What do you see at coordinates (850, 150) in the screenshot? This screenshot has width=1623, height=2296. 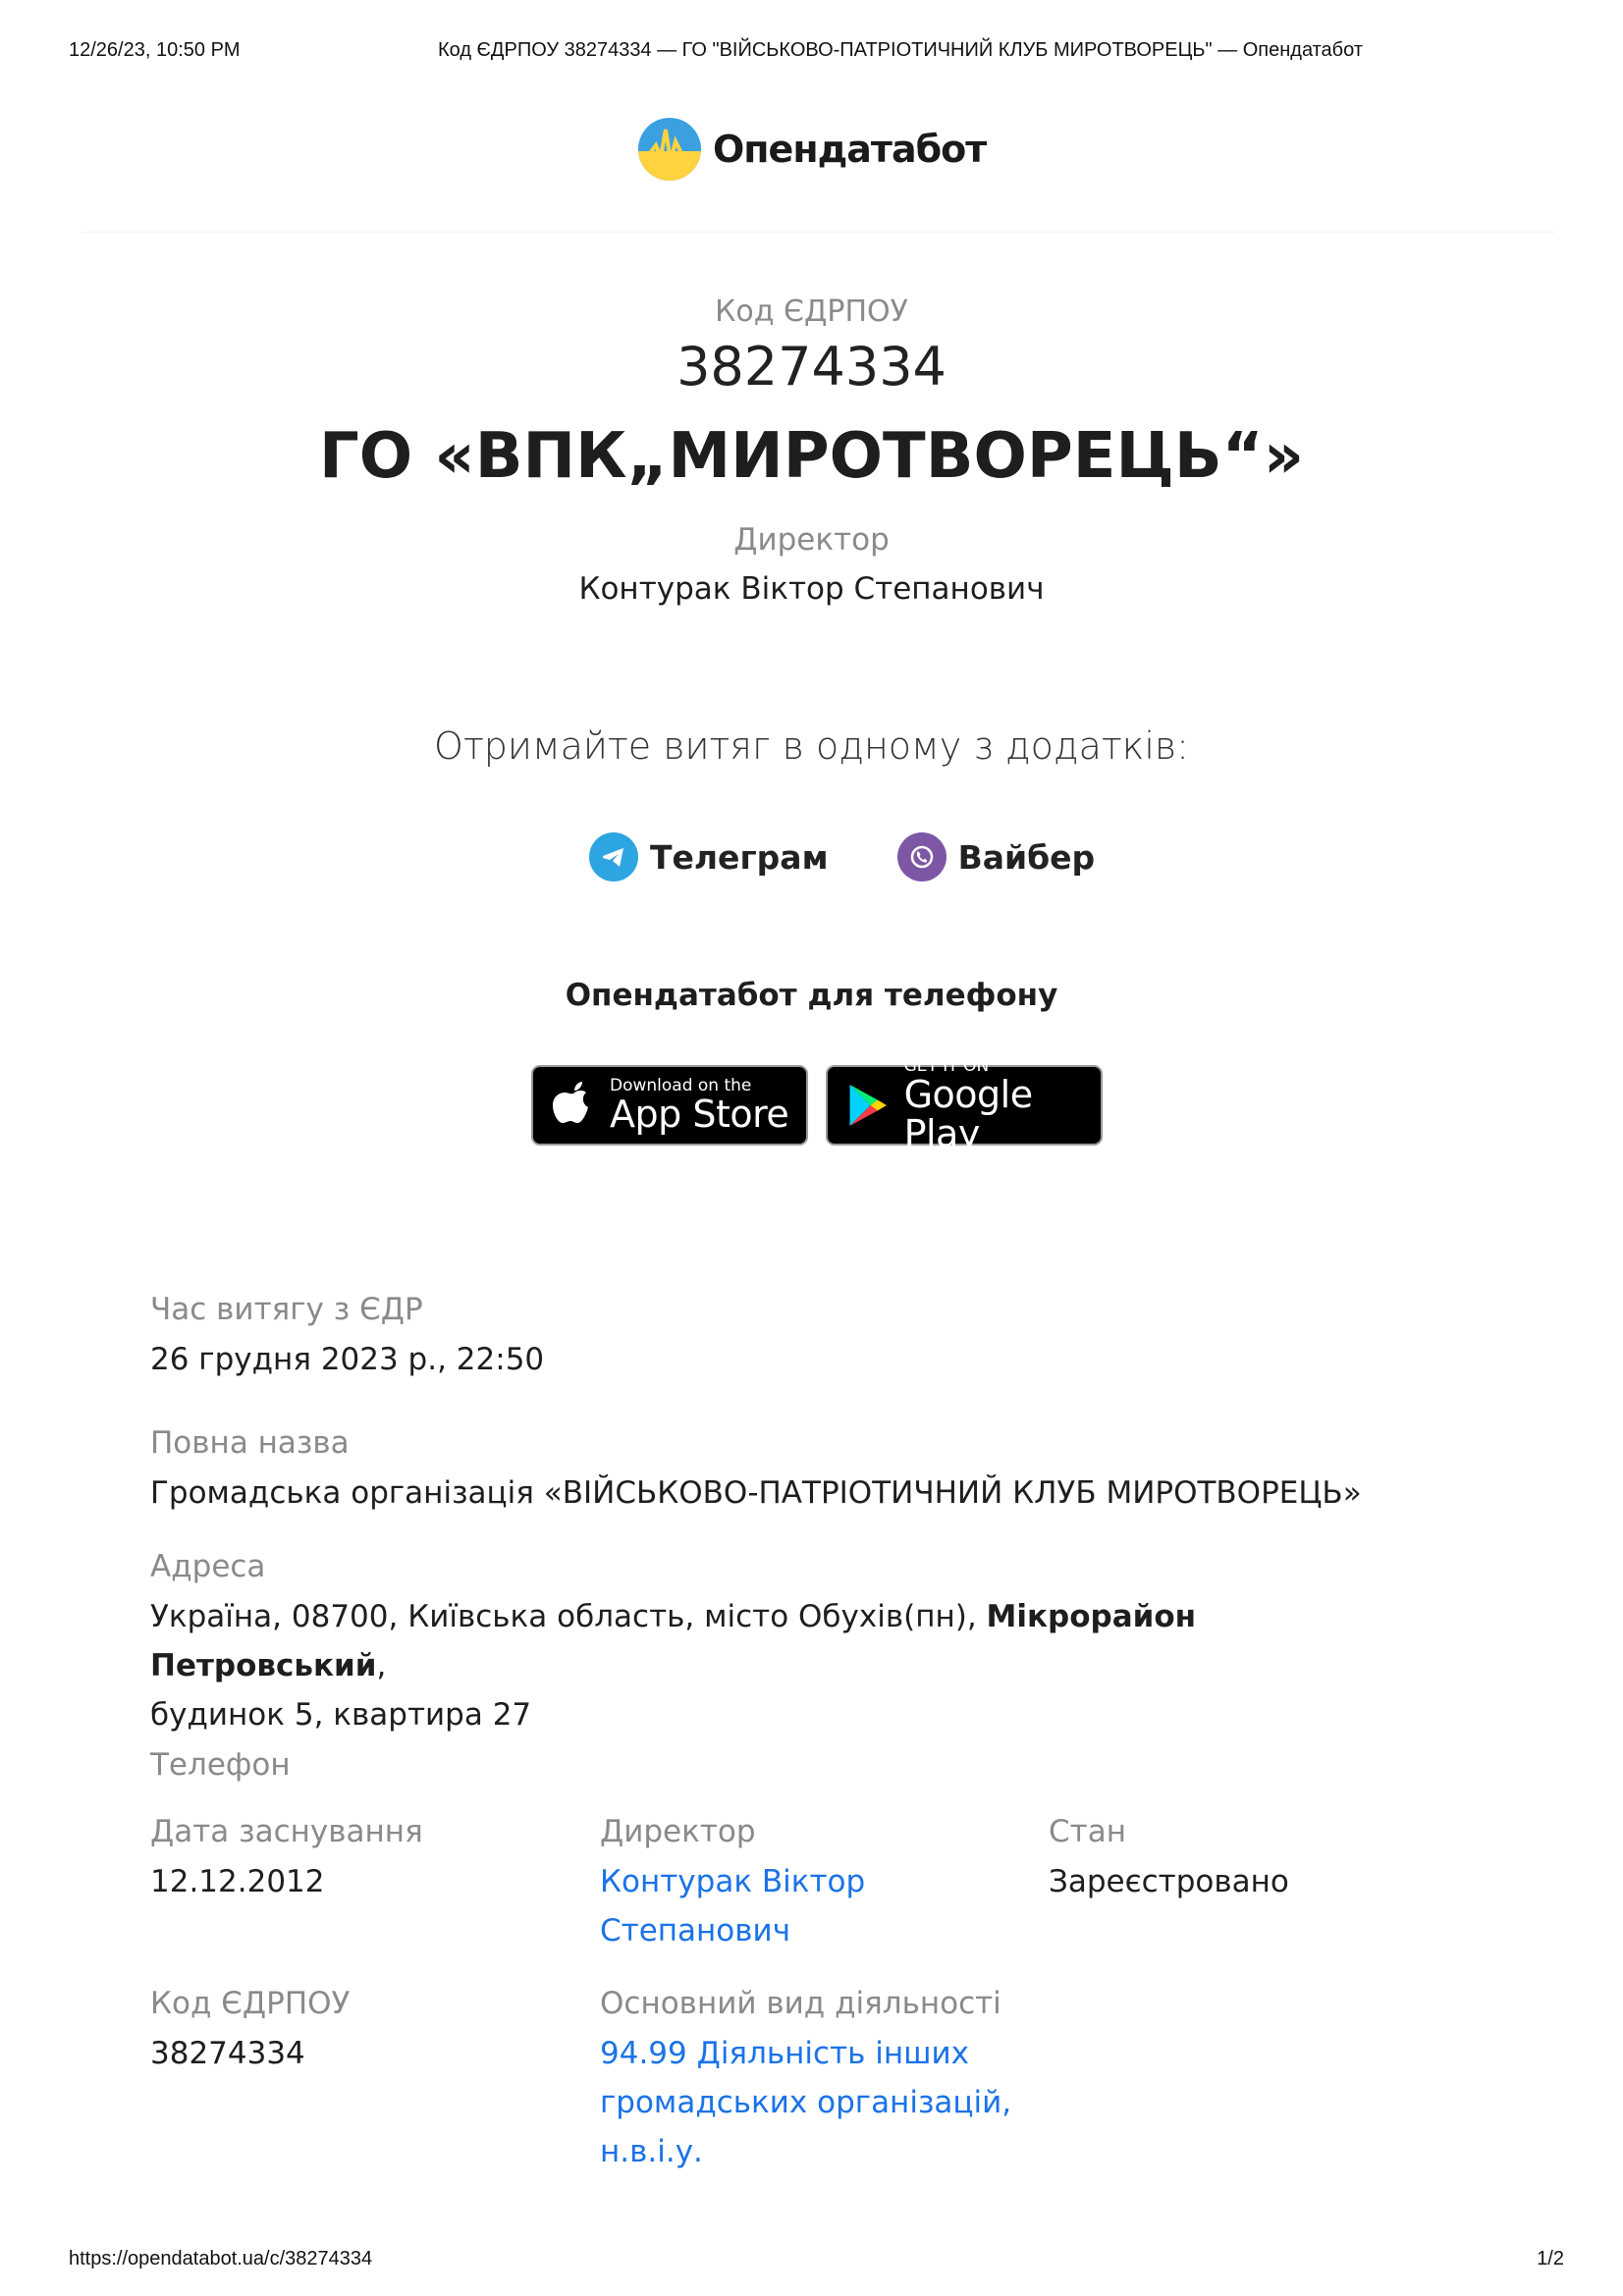 I see `logo-text: Опендатабот` at bounding box center [850, 150].